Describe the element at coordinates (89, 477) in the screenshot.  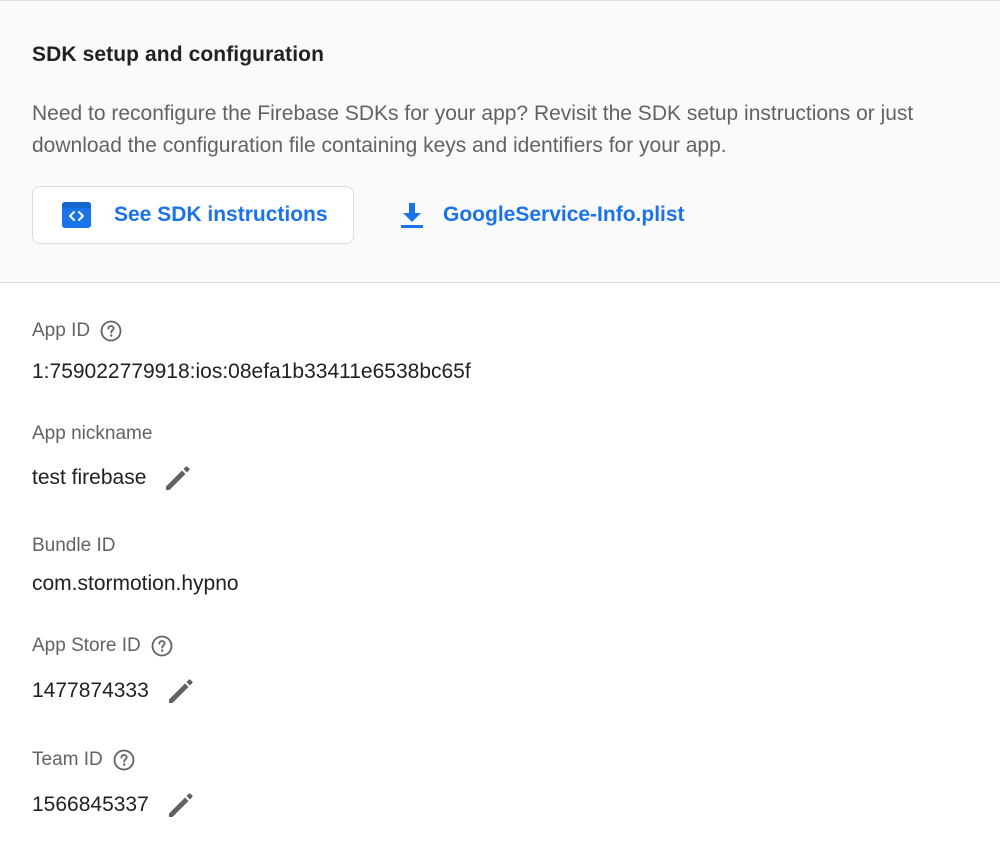
I see `app-nickname-value: test firebase` at that location.